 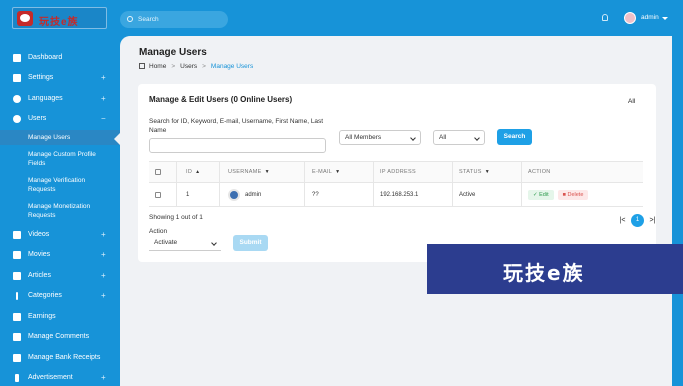 I want to click on sidebar-item-label: Settings, so click(x=41, y=77).